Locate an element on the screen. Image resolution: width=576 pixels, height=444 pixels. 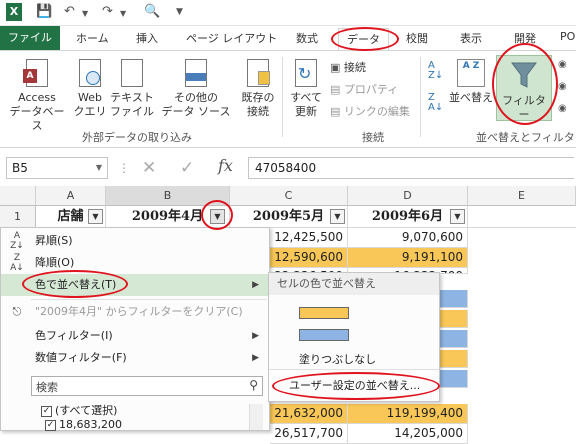
name-box-dropdown-icon: ▼ is located at coordinates (99, 167).